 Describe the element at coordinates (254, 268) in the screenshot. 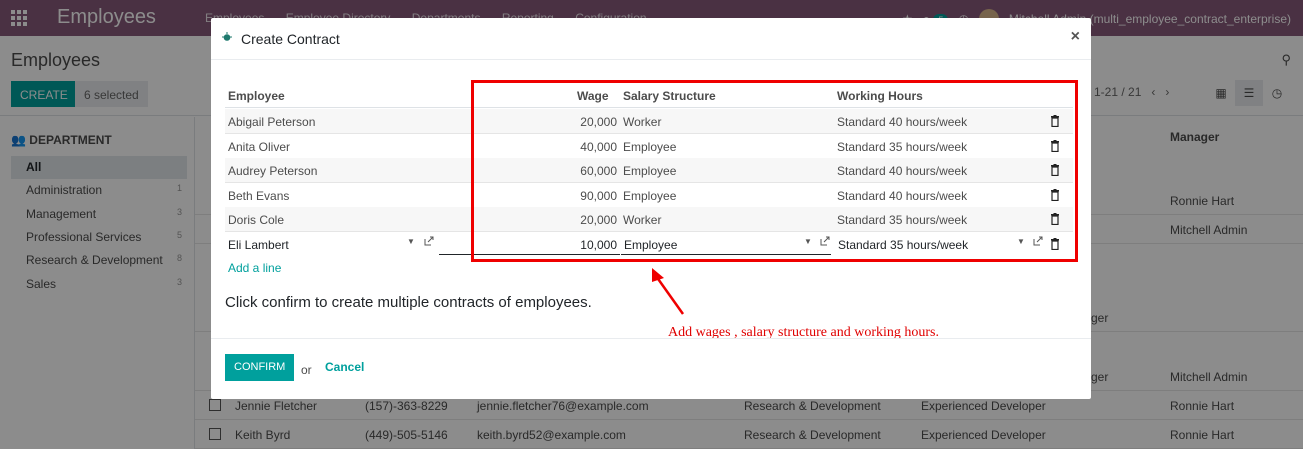

I see `add-line-link: Add a line` at that location.